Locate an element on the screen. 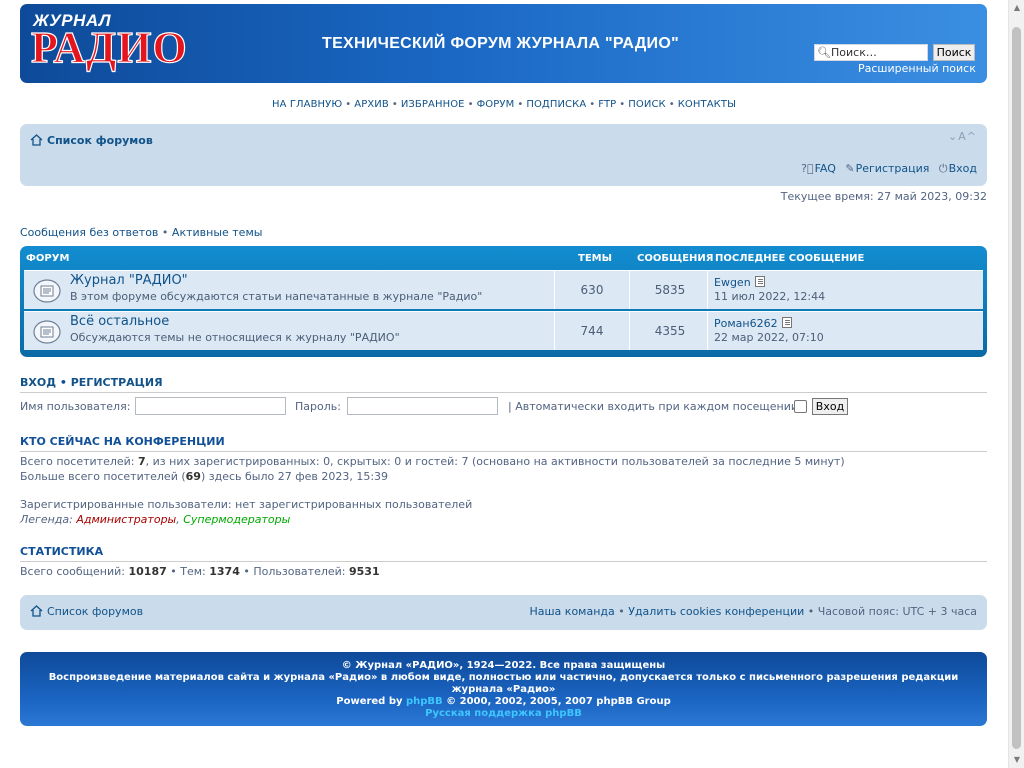  search-icon: 🔍︎ is located at coordinates (824, 52).